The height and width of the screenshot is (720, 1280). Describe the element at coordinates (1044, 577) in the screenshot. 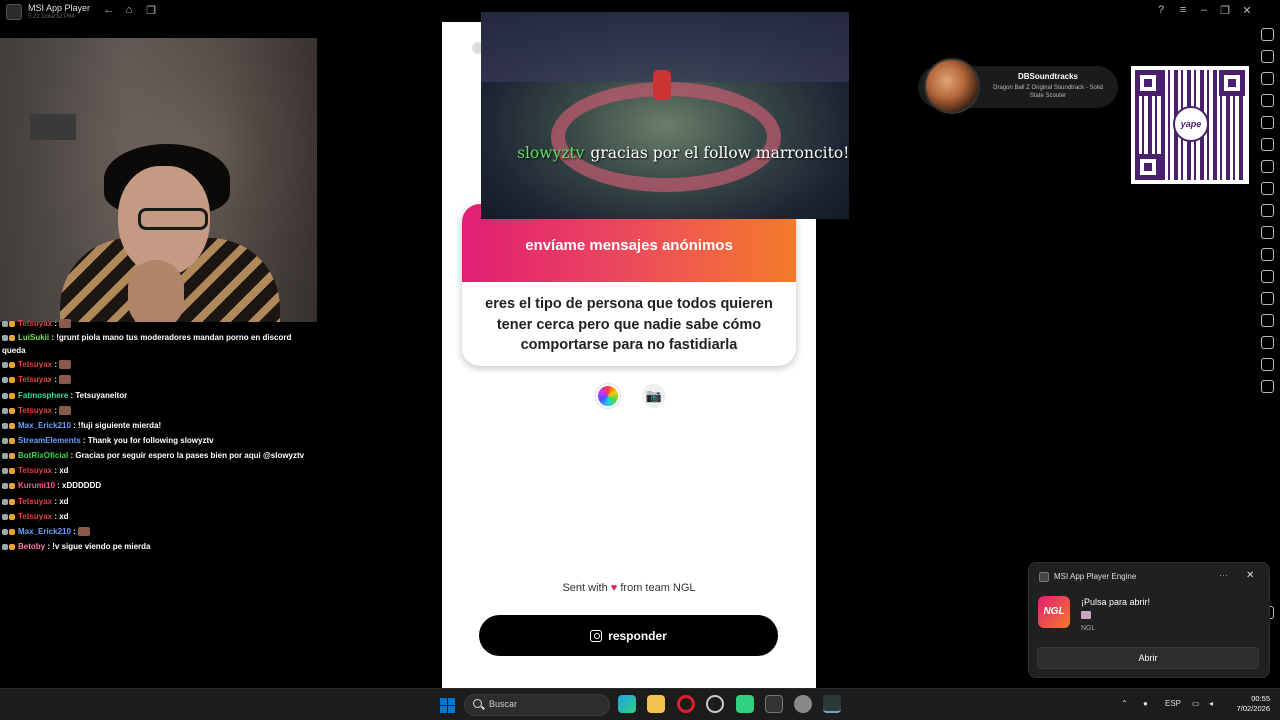

I see `app-player-engine-icon` at that location.